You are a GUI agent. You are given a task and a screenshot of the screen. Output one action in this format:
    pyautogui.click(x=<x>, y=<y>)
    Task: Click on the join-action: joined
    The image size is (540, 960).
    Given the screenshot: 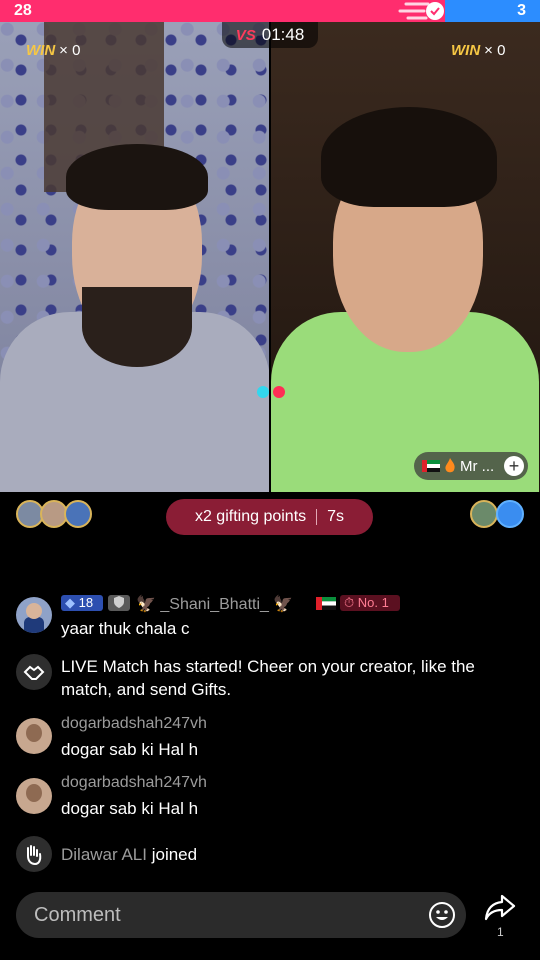 What is the action you would take?
    pyautogui.click(x=174, y=854)
    